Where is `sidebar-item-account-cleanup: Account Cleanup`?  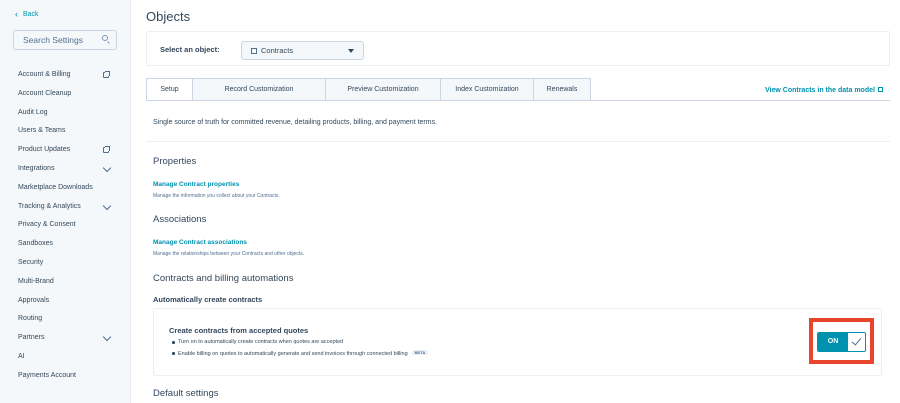 sidebar-item-account-cleanup: Account Cleanup is located at coordinates (65, 94).